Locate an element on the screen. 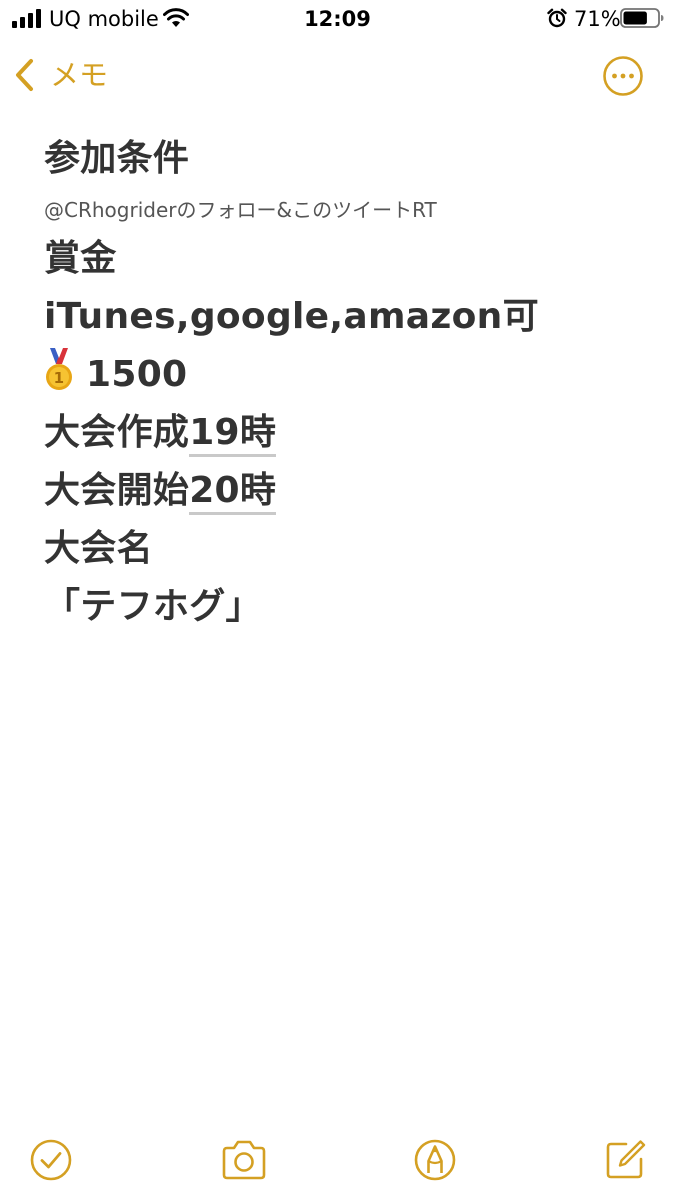 This screenshot has width=675, height=1200. start-label: 大会開始 is located at coordinates (117, 490).